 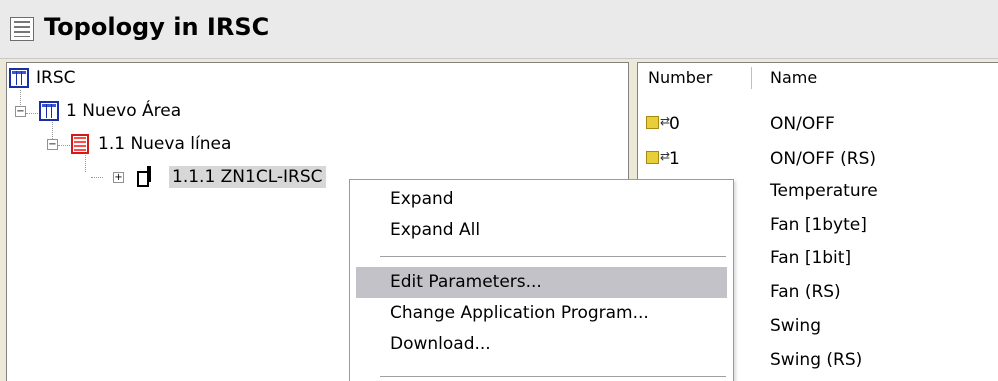 I want to click on tree-item-label: IRSC, so click(x=56, y=78).